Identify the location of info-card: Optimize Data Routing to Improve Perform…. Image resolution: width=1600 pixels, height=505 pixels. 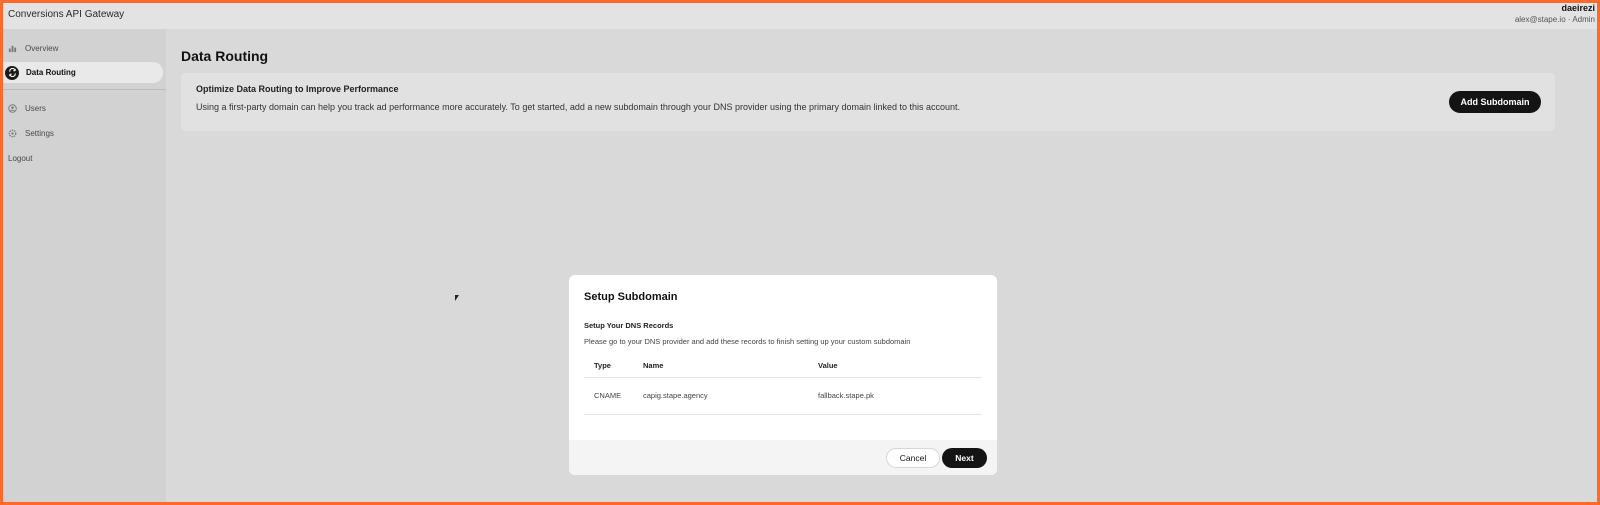
(868, 102).